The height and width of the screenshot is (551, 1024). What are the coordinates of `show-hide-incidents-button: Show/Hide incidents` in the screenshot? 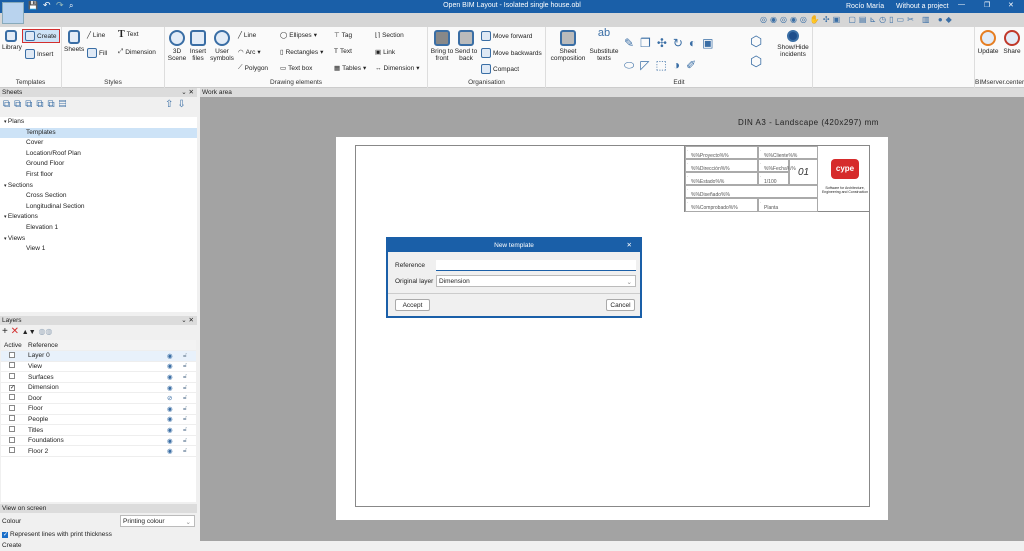 It's located at (793, 44).